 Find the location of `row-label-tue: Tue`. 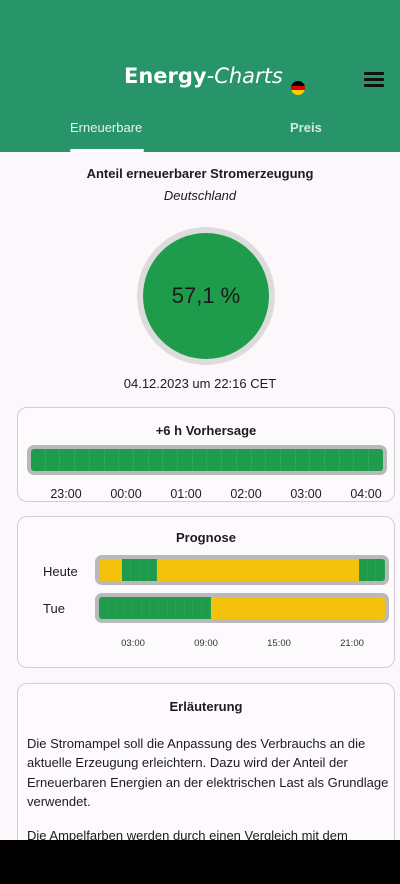

row-label-tue: Tue is located at coordinates (54, 608).